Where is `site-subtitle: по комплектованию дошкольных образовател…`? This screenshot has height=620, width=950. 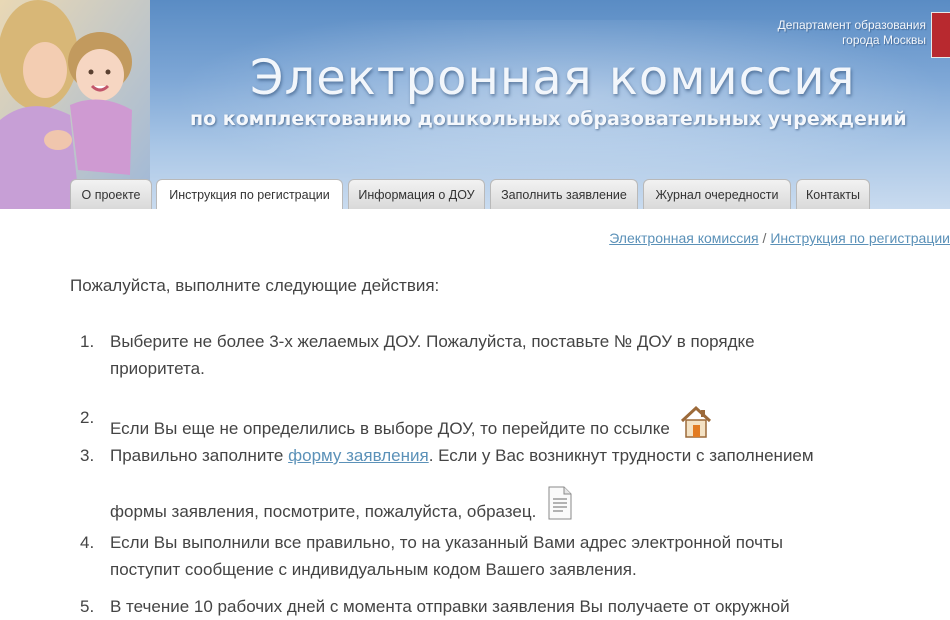 site-subtitle: по комплектованию дошкольных образовател… is located at coordinates (548, 119).